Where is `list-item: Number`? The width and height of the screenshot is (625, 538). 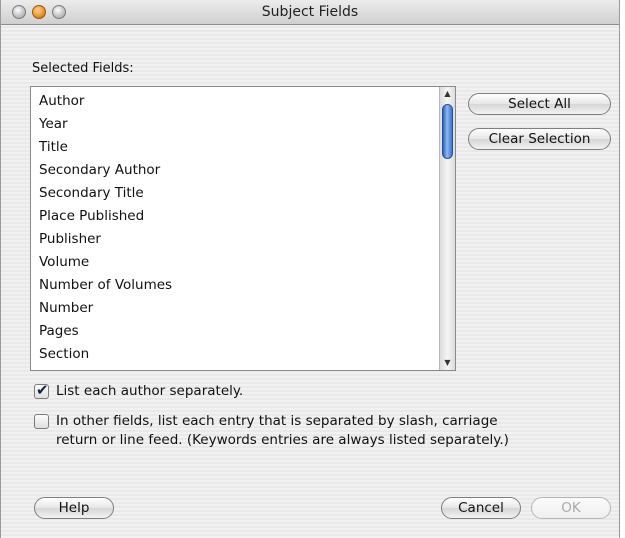
list-item: Number is located at coordinates (234, 308).